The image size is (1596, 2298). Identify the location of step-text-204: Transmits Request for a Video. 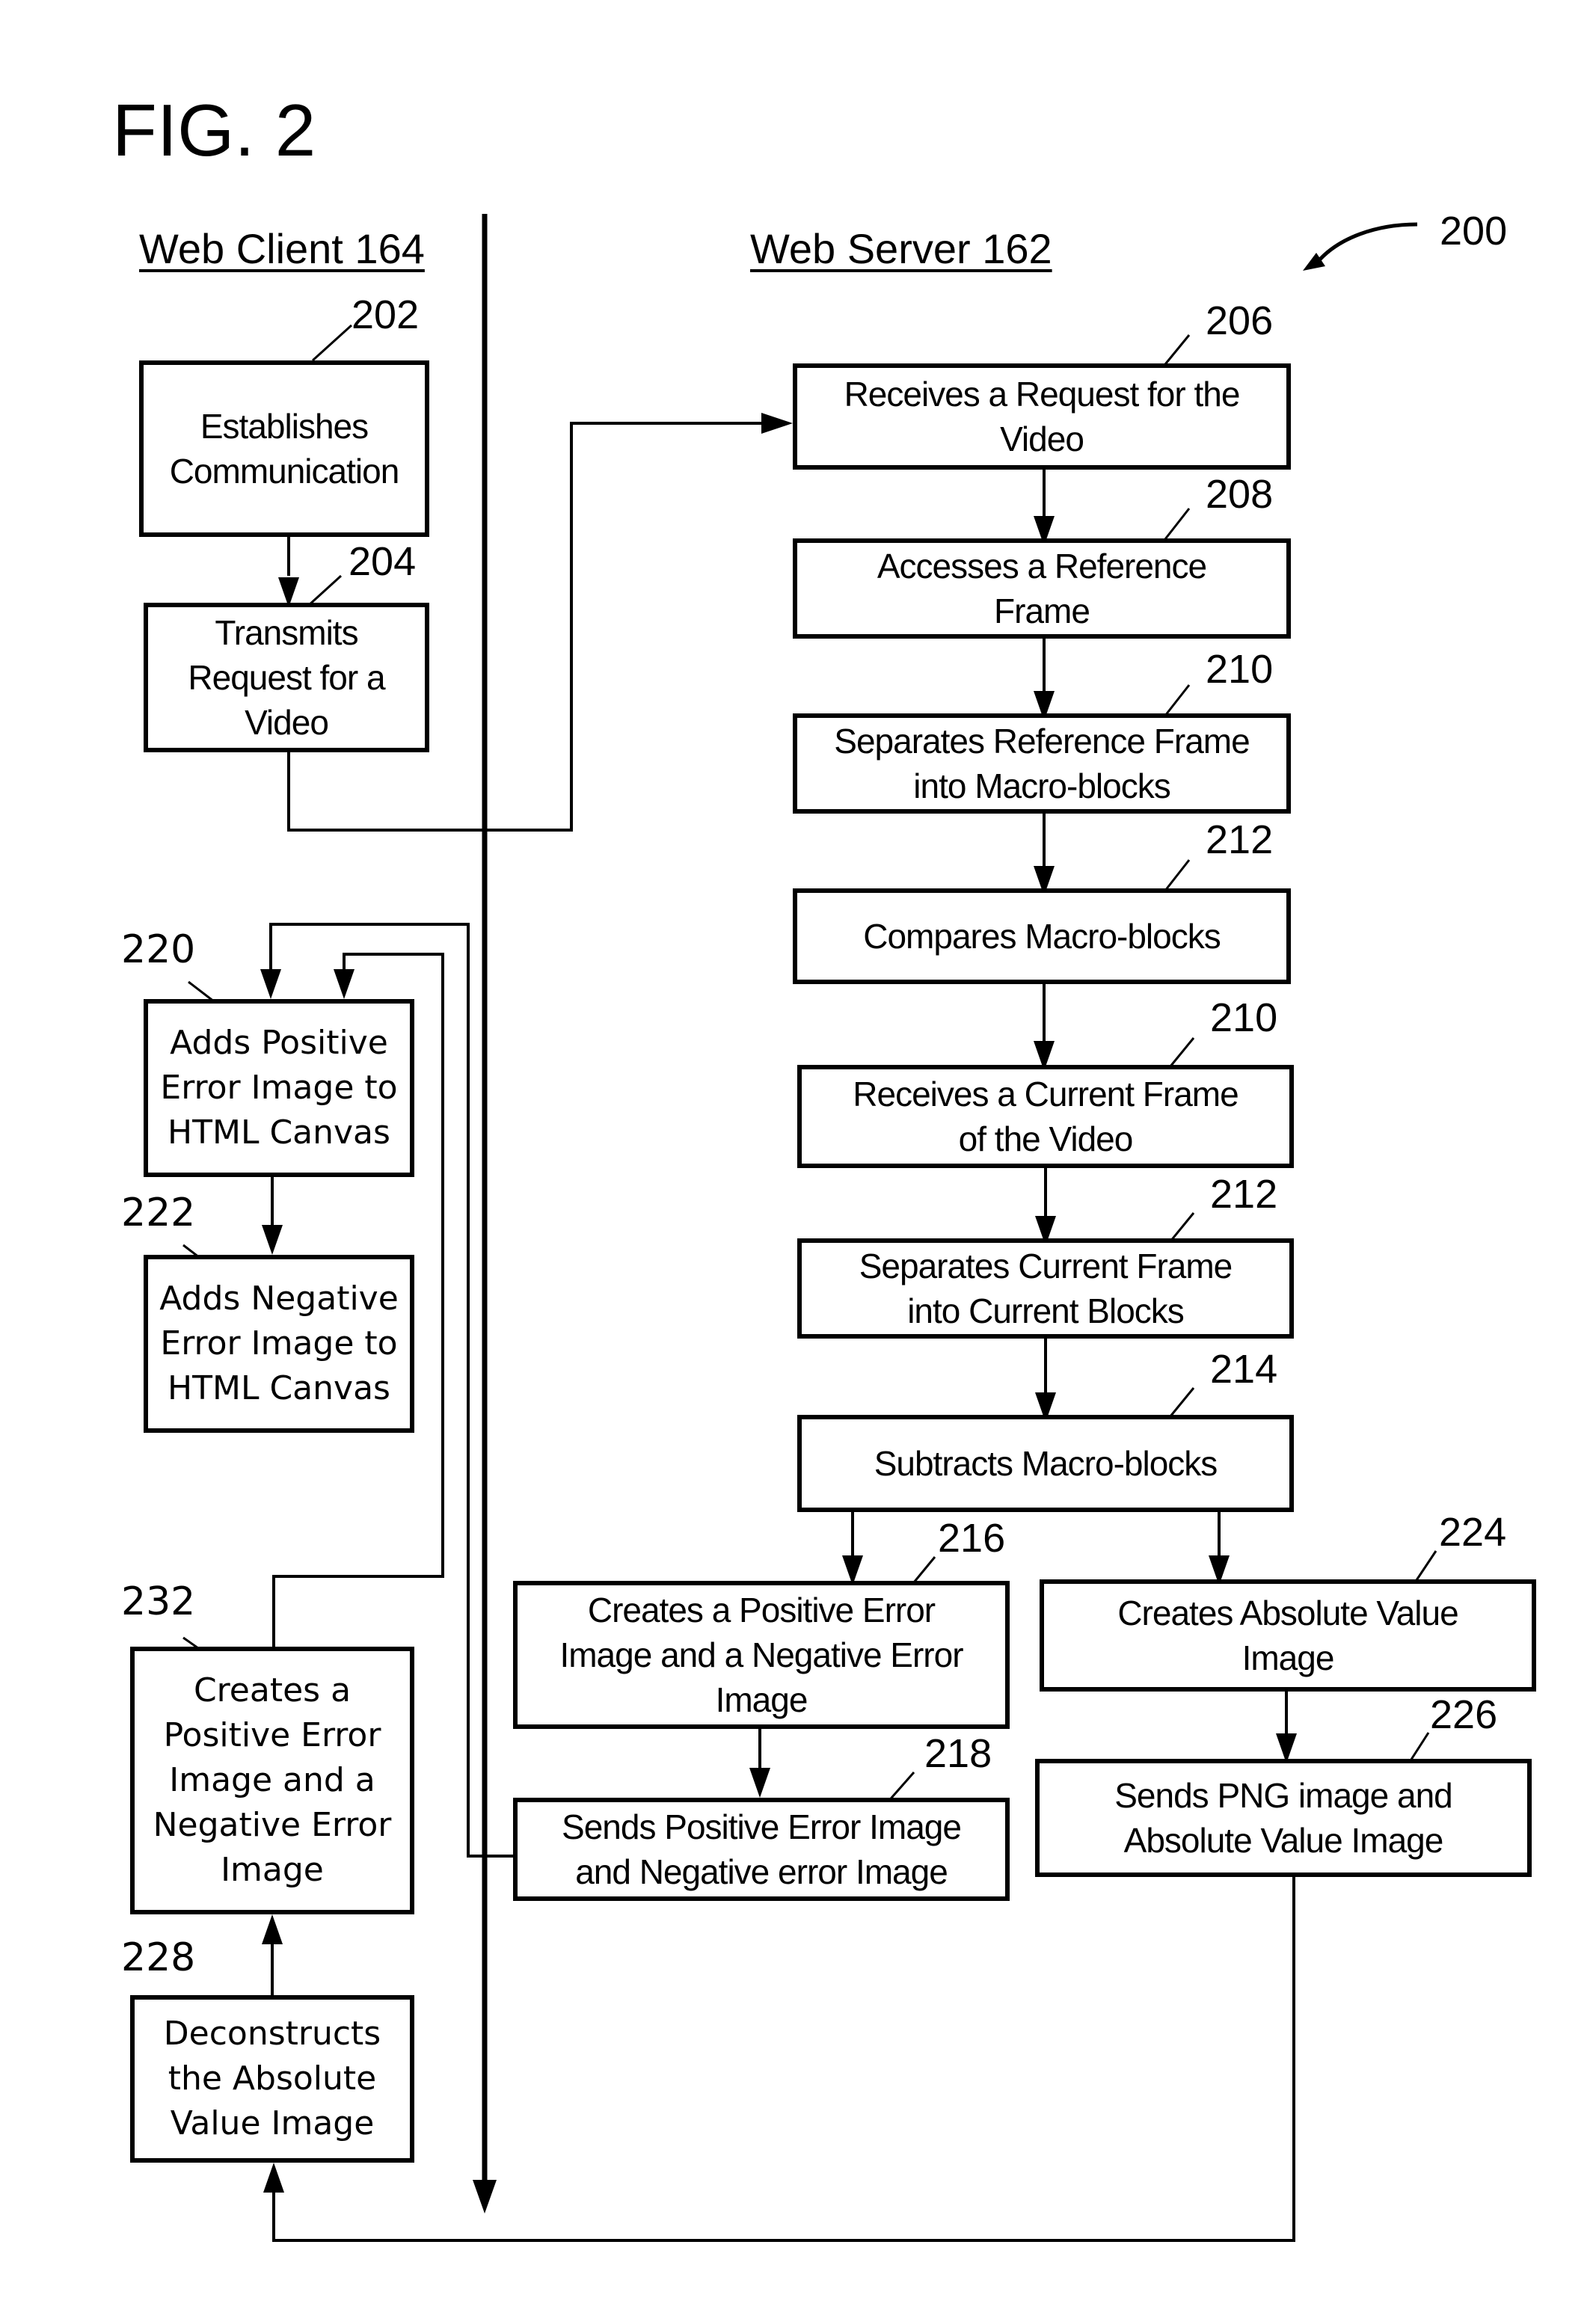
(286, 677).